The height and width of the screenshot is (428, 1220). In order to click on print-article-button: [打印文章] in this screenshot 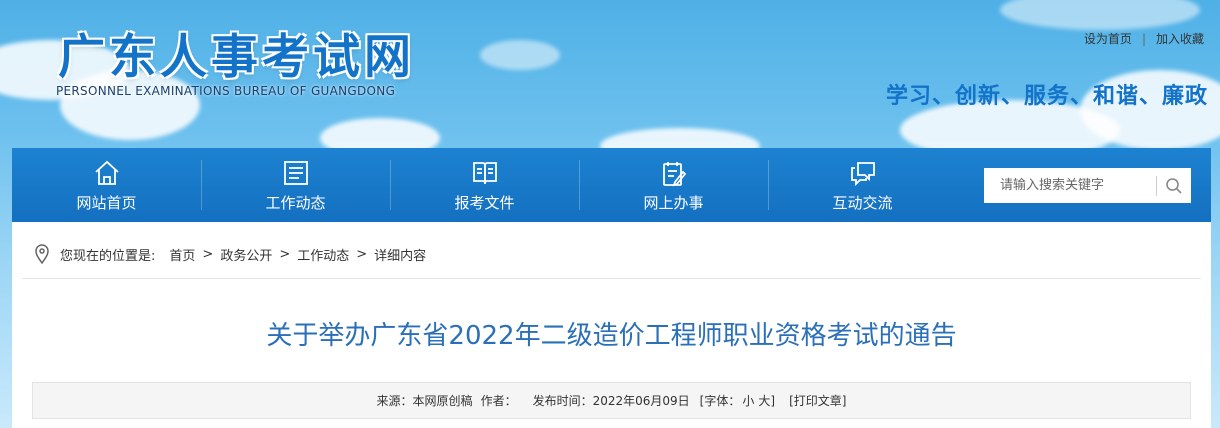, I will do `click(817, 400)`.